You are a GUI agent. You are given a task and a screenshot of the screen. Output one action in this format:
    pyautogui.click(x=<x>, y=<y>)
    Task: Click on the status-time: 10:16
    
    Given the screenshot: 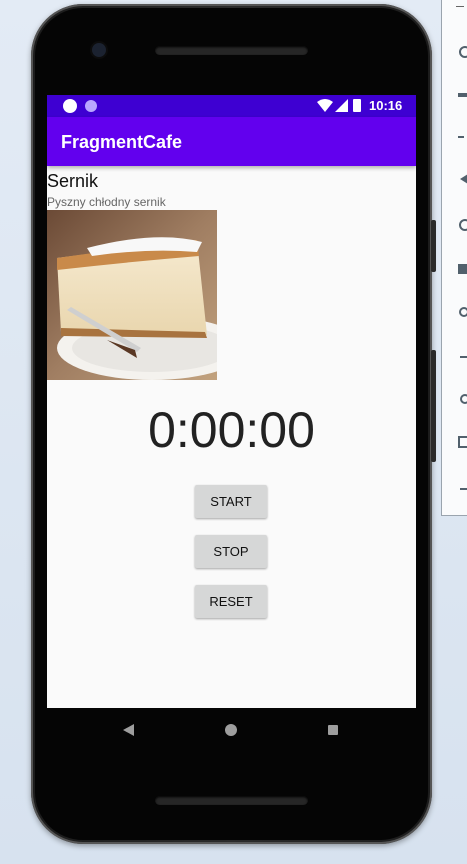 What is the action you would take?
    pyautogui.click(x=386, y=105)
    